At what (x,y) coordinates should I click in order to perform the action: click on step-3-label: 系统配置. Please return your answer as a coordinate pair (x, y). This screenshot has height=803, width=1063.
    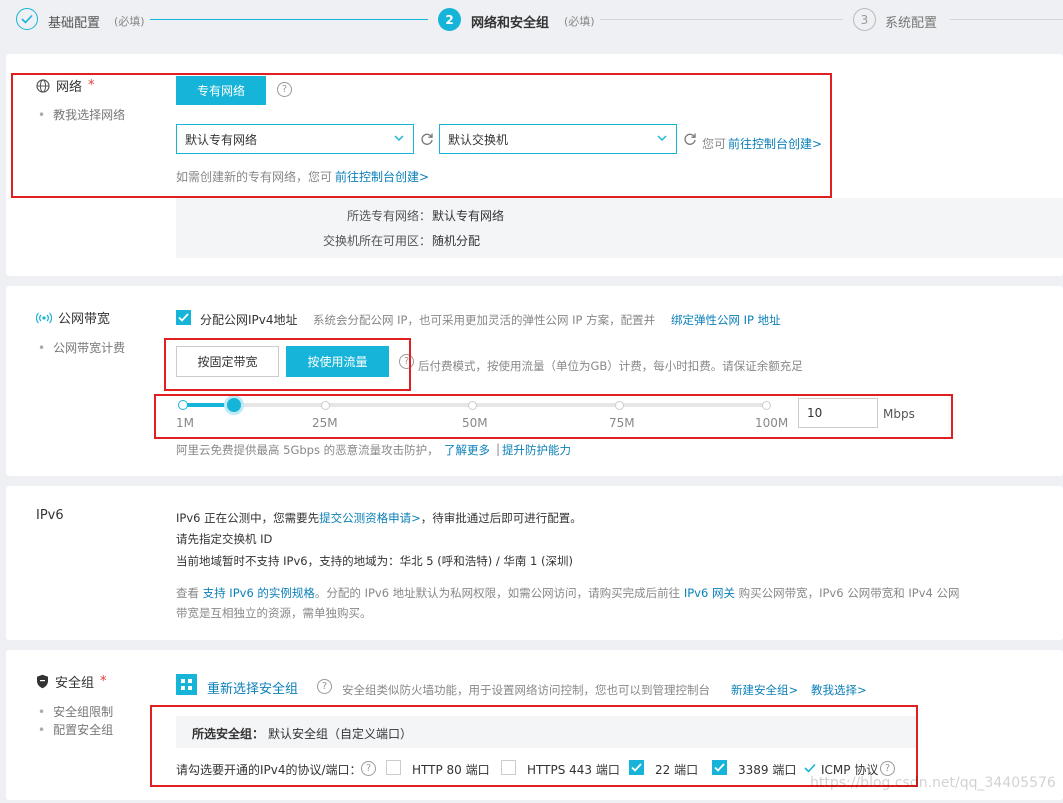
    Looking at the image, I should click on (911, 21).